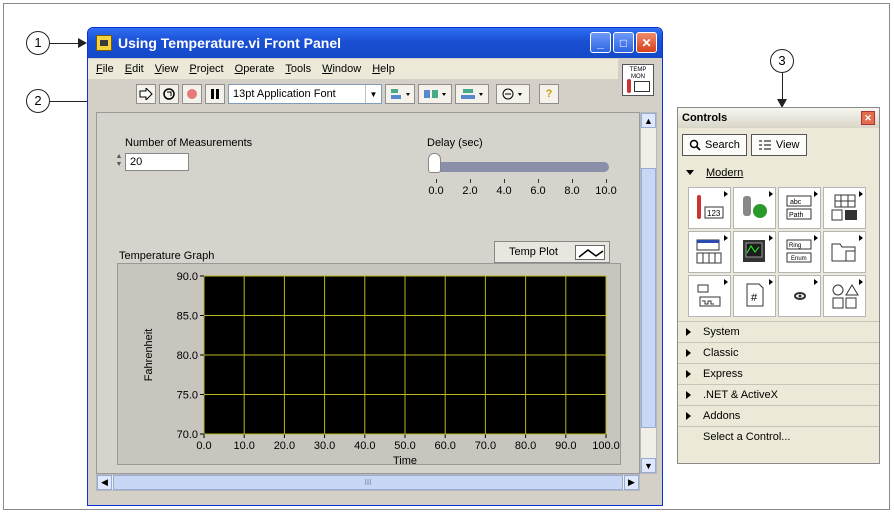  What do you see at coordinates (119, 162) in the screenshot?
I see `increment-decrement-arrows: ▲ ▼` at bounding box center [119, 162].